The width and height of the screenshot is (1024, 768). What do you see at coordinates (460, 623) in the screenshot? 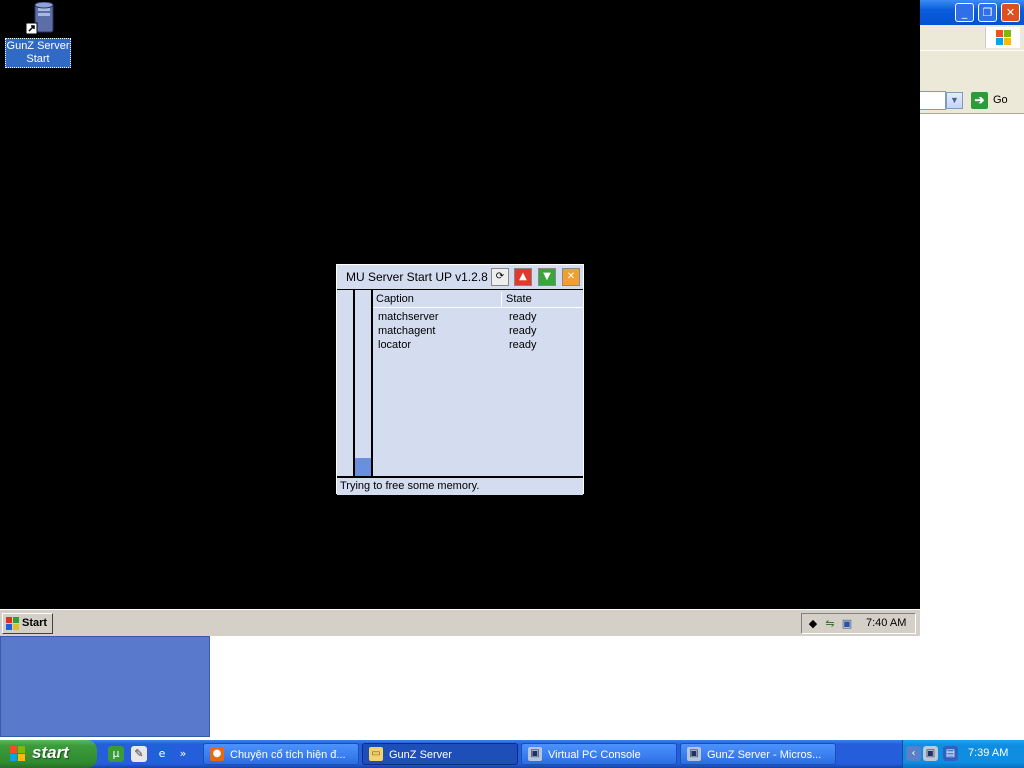
I see `guest-taskbar: Start ◆ ⇋ ▣ 7:40 AM` at bounding box center [460, 623].